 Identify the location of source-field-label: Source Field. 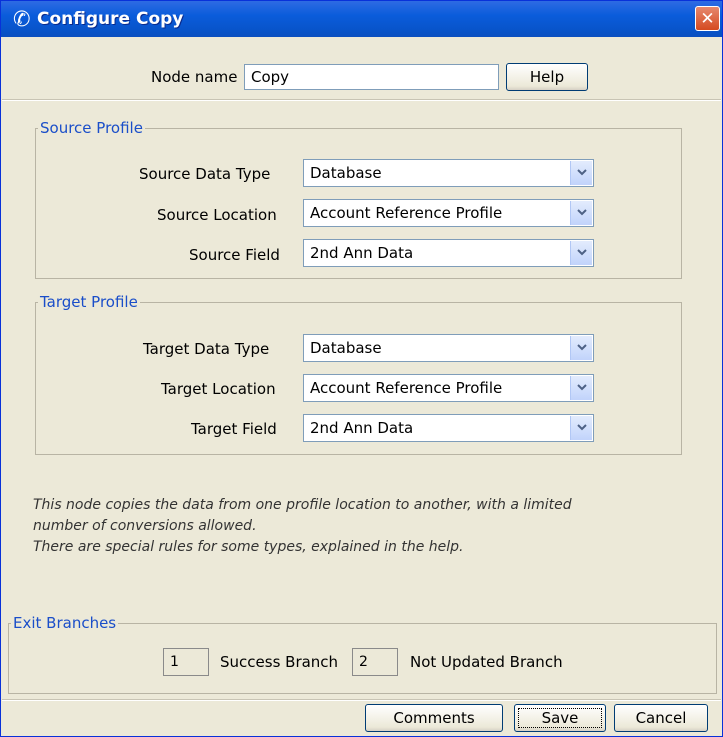
(234, 255).